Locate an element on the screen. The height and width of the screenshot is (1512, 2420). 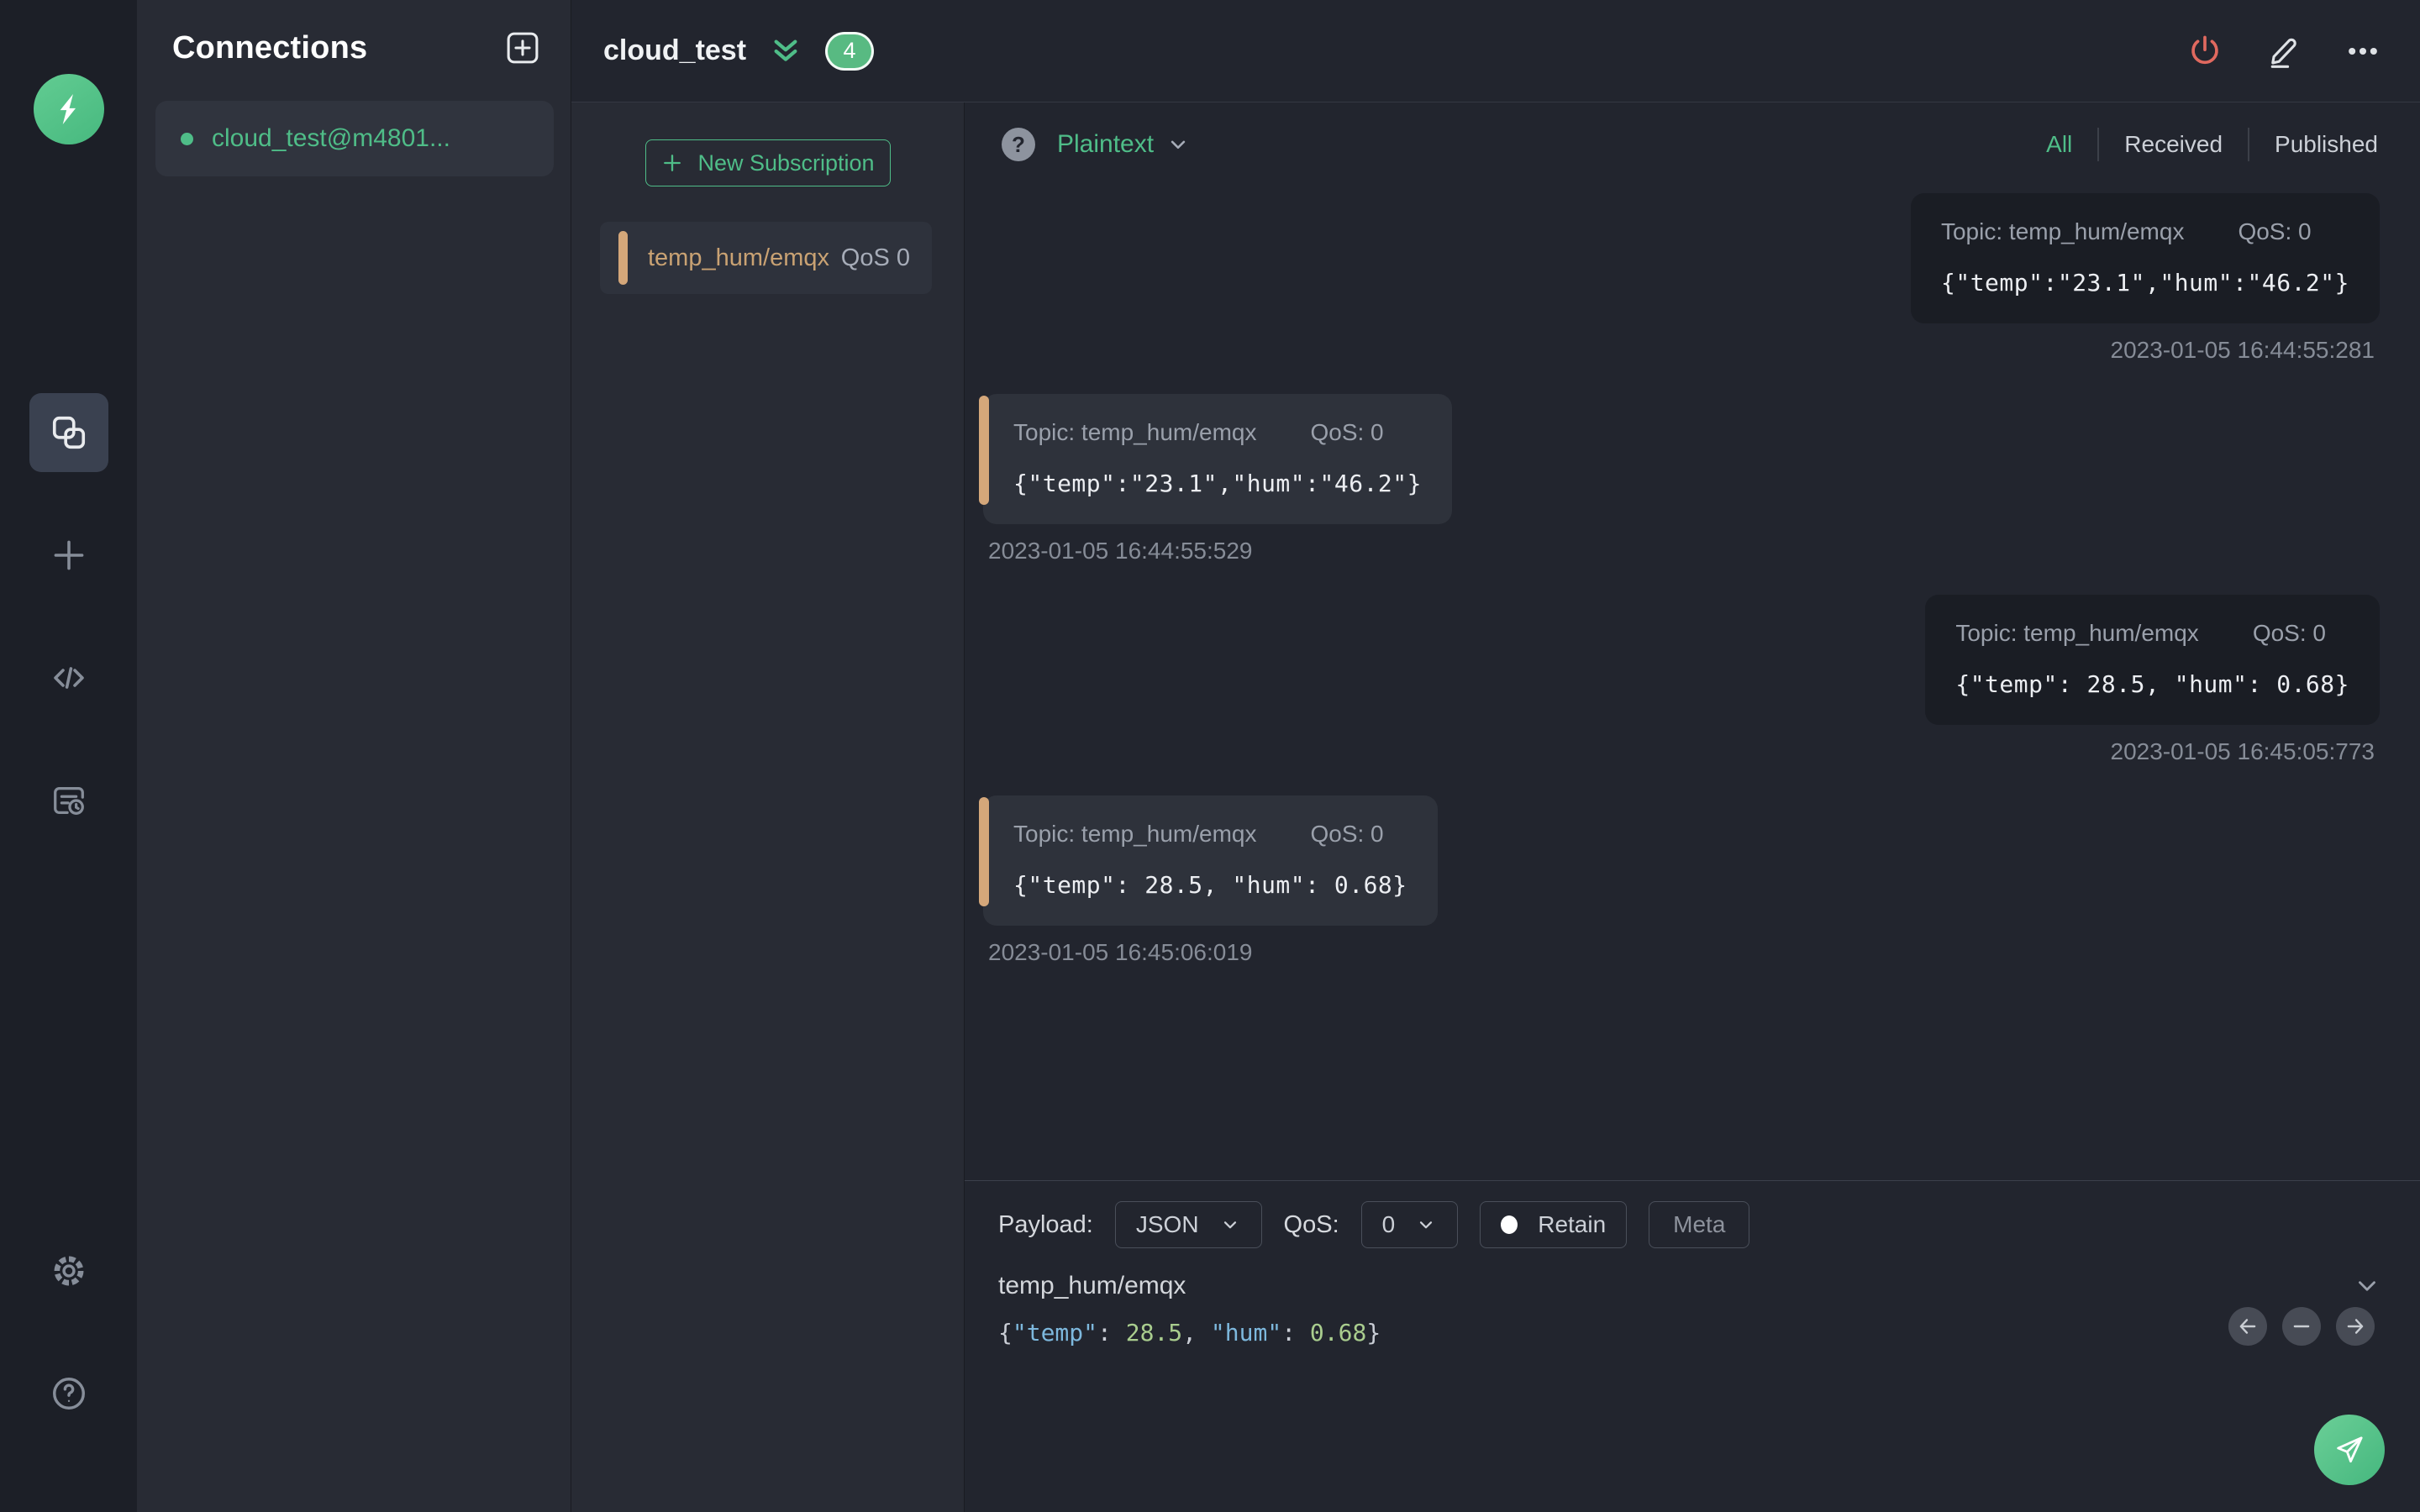
message-timestamp: 2023-01-05 16:44:55:281 is located at coordinates (2242, 350).